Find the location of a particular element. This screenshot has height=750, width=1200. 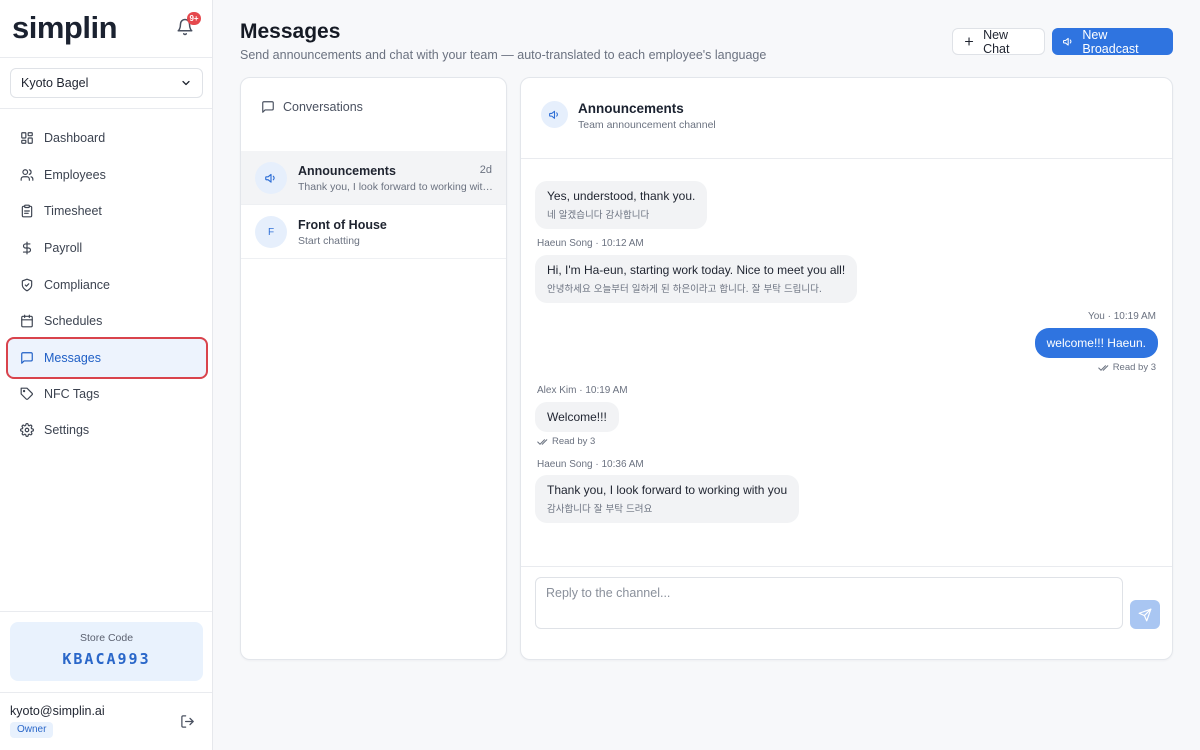

new-chat-button: New Chat is located at coordinates (998, 41).